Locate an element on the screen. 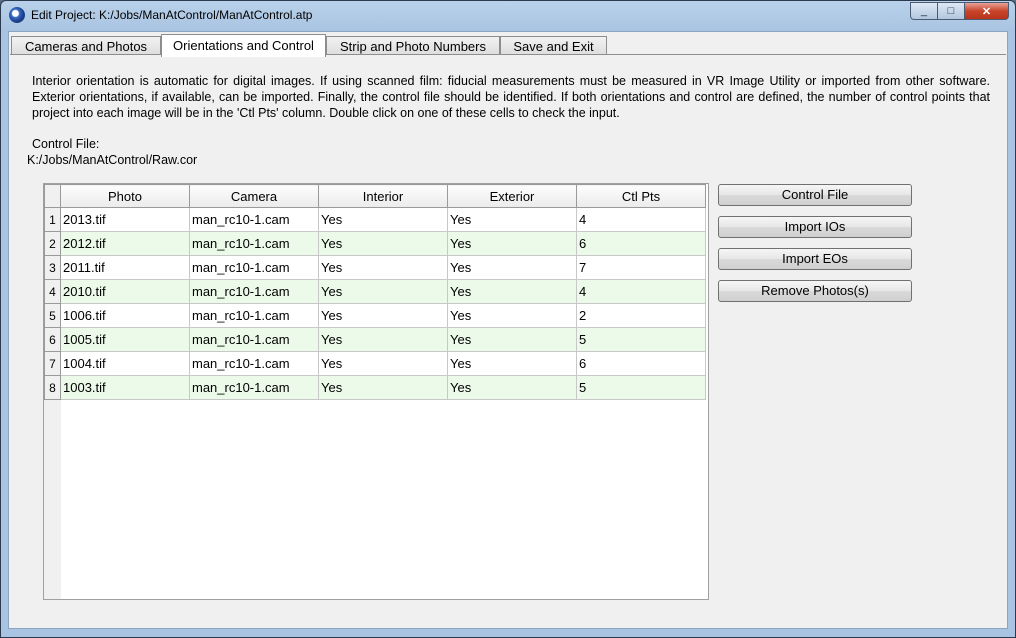 This screenshot has width=1016, height=638. import-eos-button: Import EOs is located at coordinates (815, 259).